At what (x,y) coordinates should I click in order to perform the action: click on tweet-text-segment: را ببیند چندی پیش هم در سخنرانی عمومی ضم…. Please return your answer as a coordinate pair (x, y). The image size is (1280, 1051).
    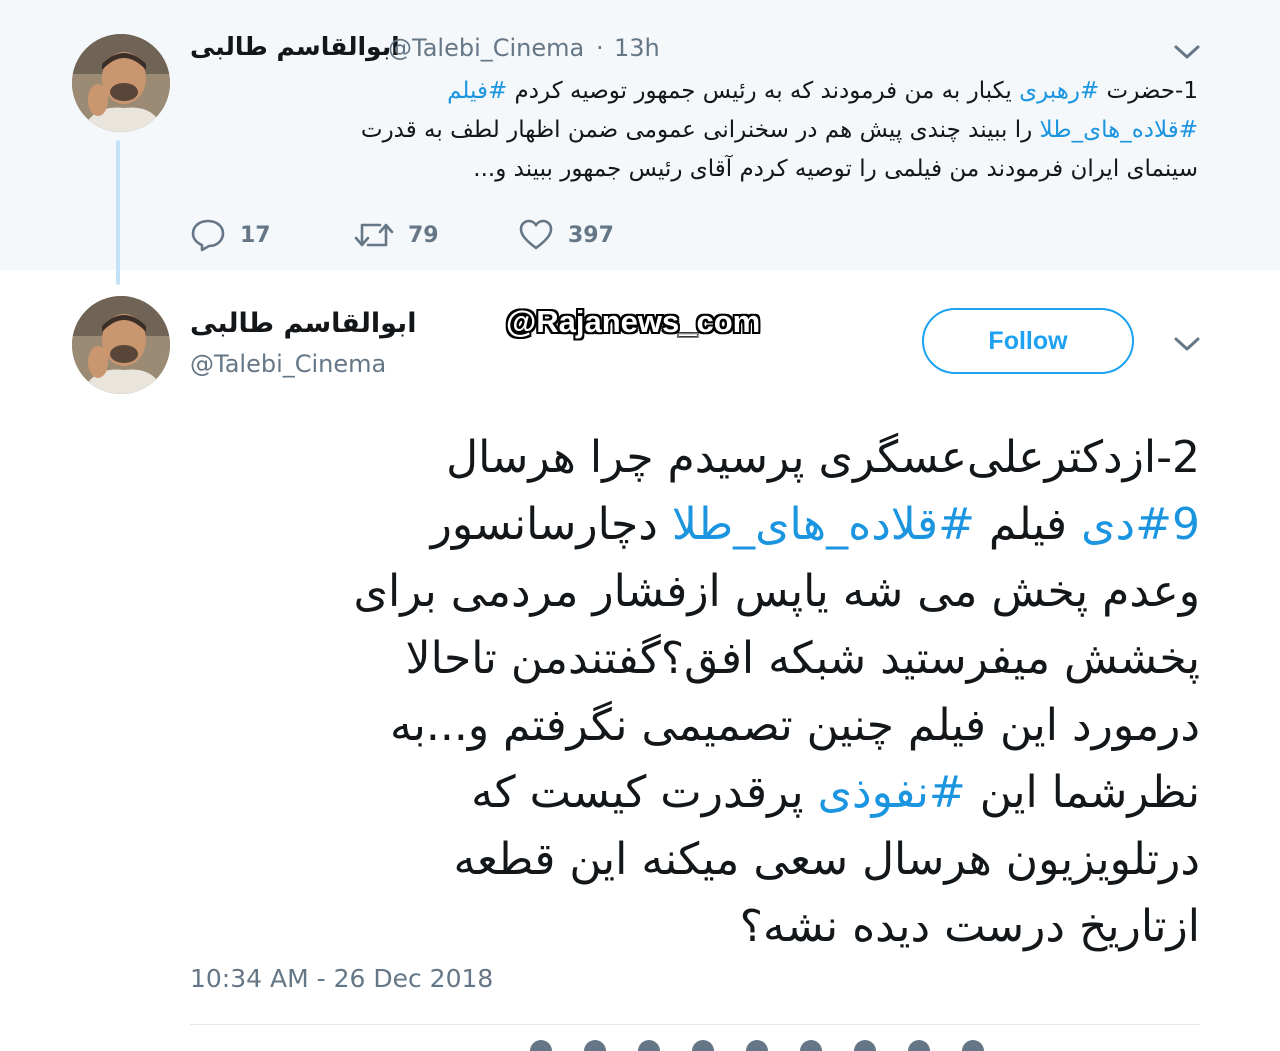
    Looking at the image, I should click on (700, 130).